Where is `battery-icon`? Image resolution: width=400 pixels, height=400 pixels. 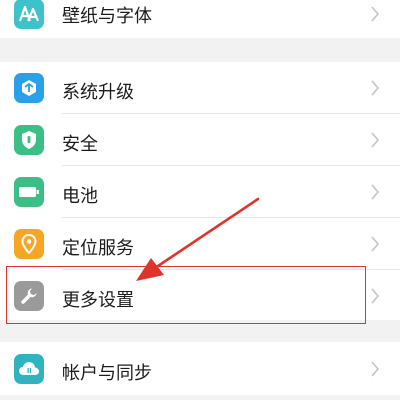 battery-icon is located at coordinates (29, 192).